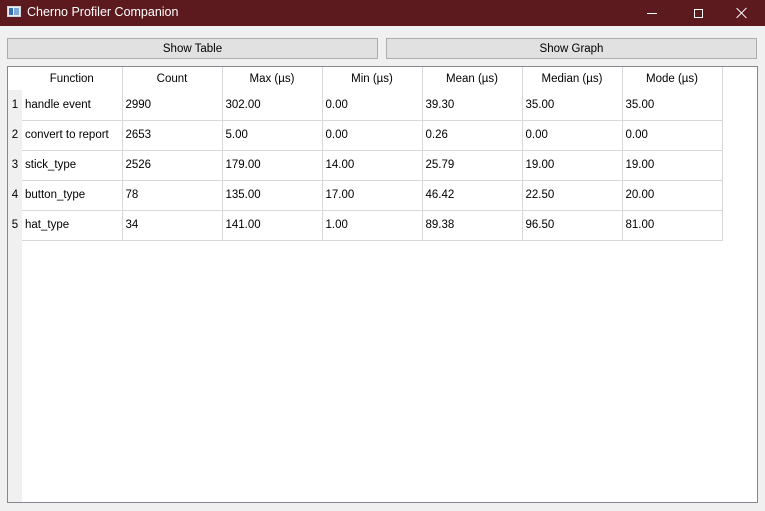  I want to click on row-number: 3, so click(15, 165).